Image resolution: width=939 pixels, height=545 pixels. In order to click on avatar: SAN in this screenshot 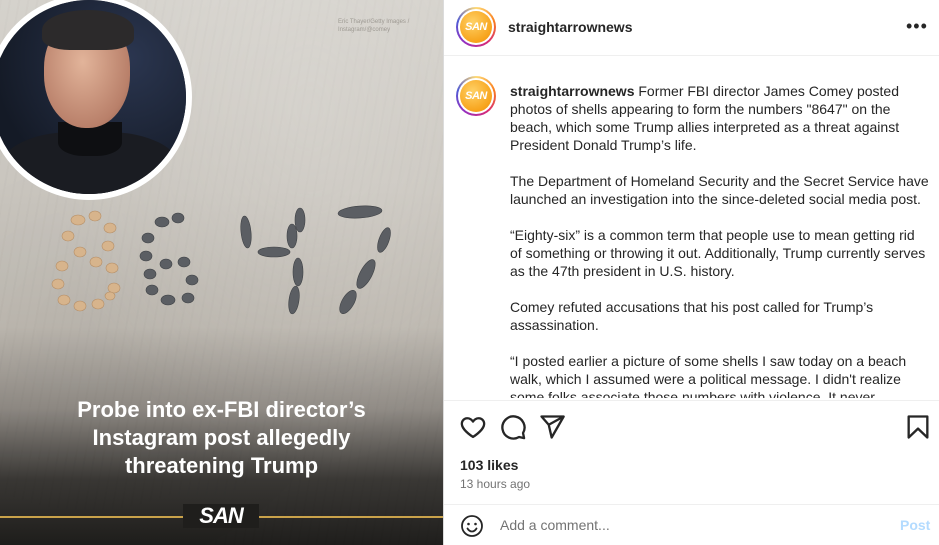, I will do `click(476, 27)`.